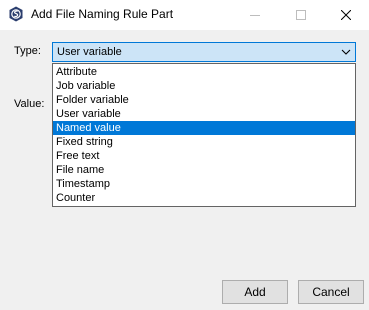 This screenshot has width=369, height=310. I want to click on dropdown-item: Counter, so click(204, 198).